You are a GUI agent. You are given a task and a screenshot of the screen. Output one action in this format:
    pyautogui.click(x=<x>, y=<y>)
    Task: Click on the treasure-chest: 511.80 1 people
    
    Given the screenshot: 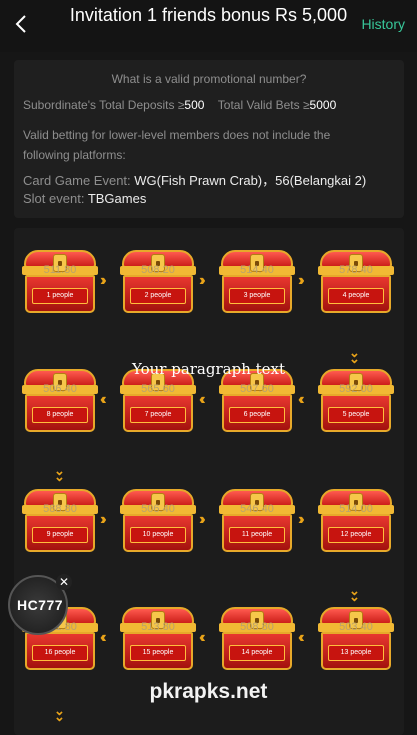 What is the action you would take?
    pyautogui.click(x=60, y=283)
    